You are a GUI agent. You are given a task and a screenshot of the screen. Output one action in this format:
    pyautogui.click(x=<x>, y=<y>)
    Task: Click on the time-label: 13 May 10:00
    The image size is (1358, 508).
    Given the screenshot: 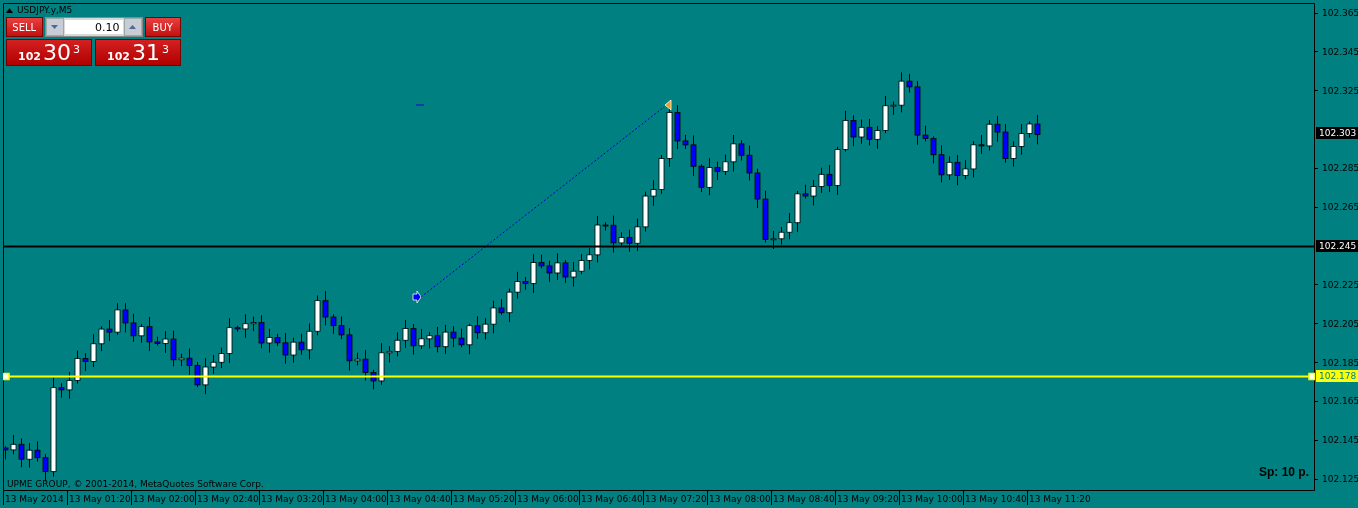 What is the action you would take?
    pyautogui.click(x=931, y=498)
    